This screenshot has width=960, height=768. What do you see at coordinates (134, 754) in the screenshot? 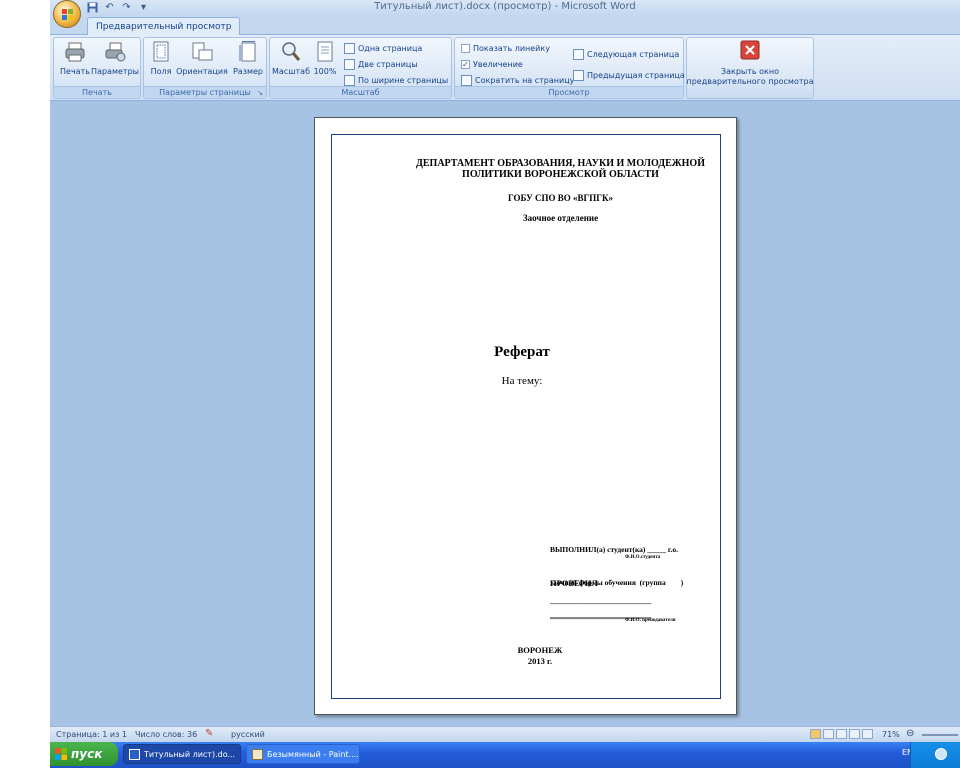
I see `word-app-icon` at bounding box center [134, 754].